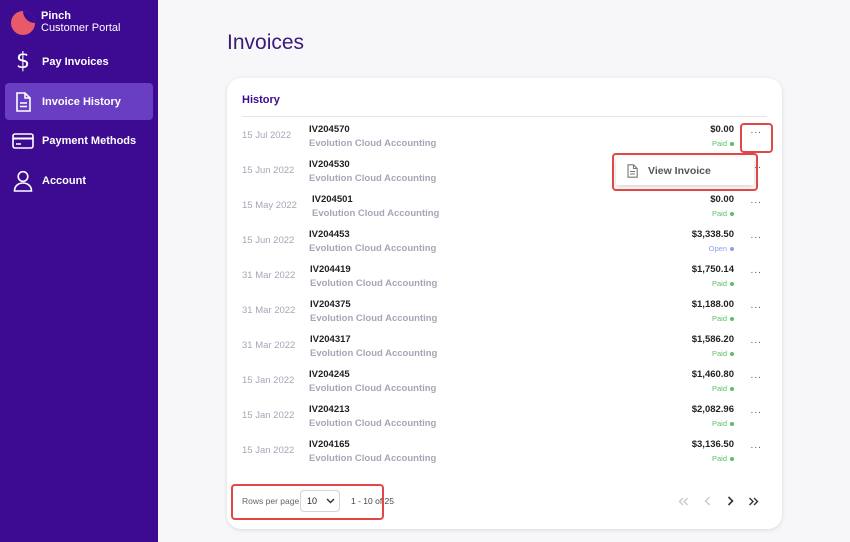 The height and width of the screenshot is (542, 850). What do you see at coordinates (685, 172) in the screenshot?
I see `highlight-view-invoice` at bounding box center [685, 172].